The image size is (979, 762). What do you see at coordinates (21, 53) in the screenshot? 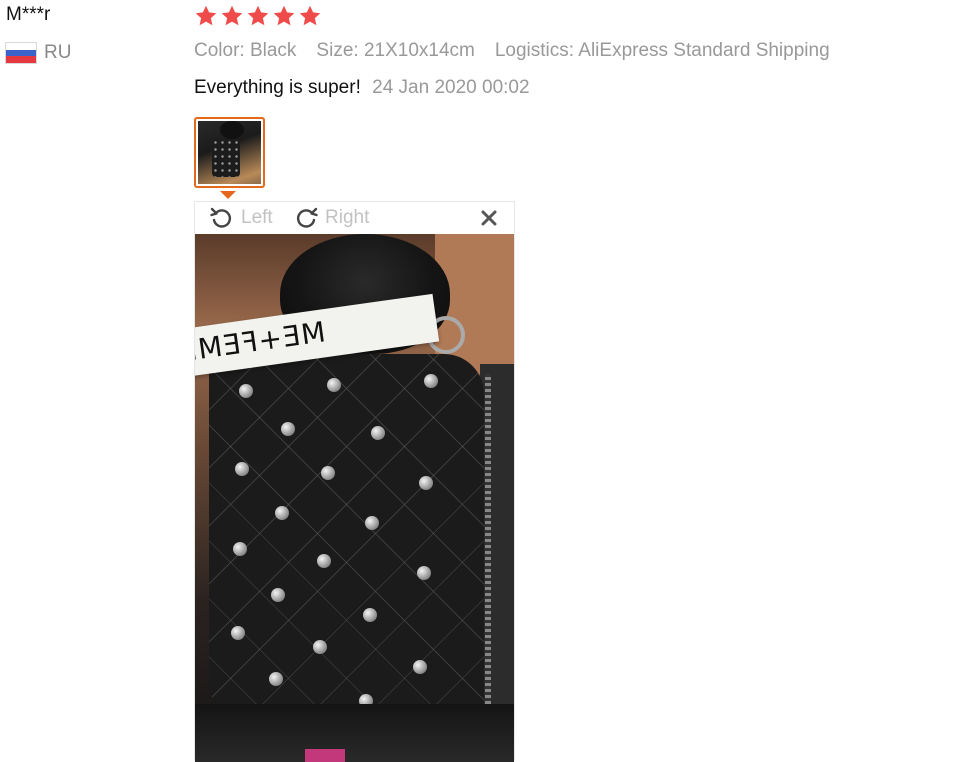
I see `russia-flag-icon` at bounding box center [21, 53].